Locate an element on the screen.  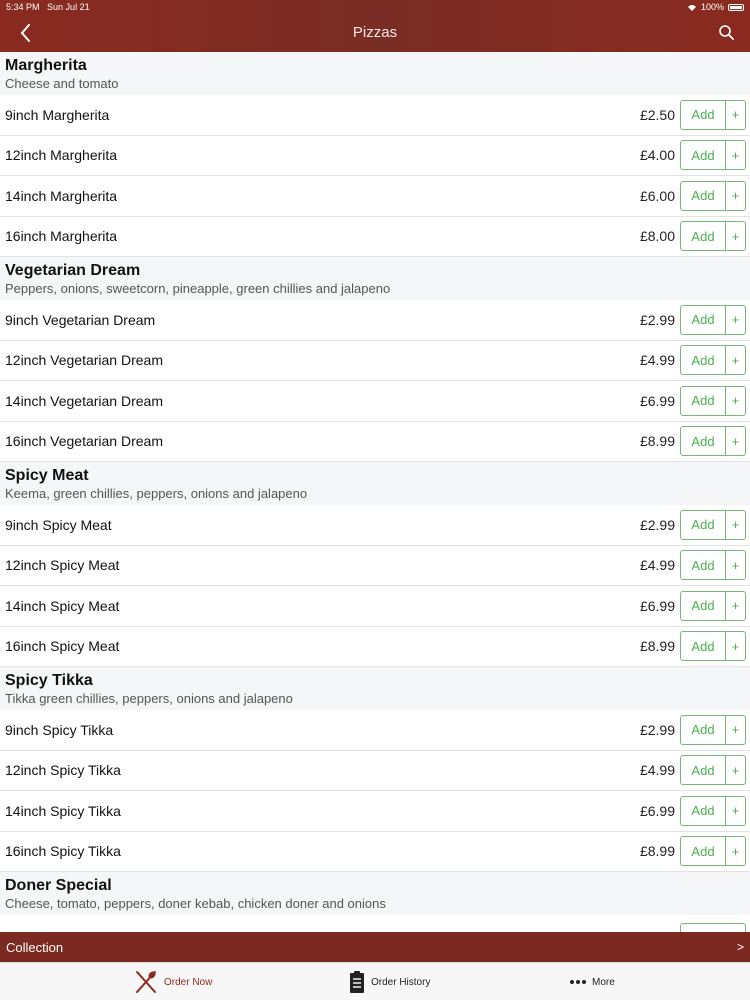
menu-item-row: 12inch Margherita £4.00 Add + is located at coordinates (375, 155).